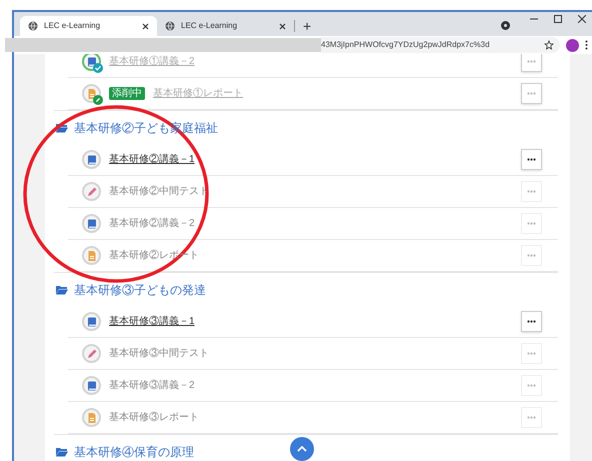  I want to click on section-title: 基本研修③子どもの発達, so click(140, 290).